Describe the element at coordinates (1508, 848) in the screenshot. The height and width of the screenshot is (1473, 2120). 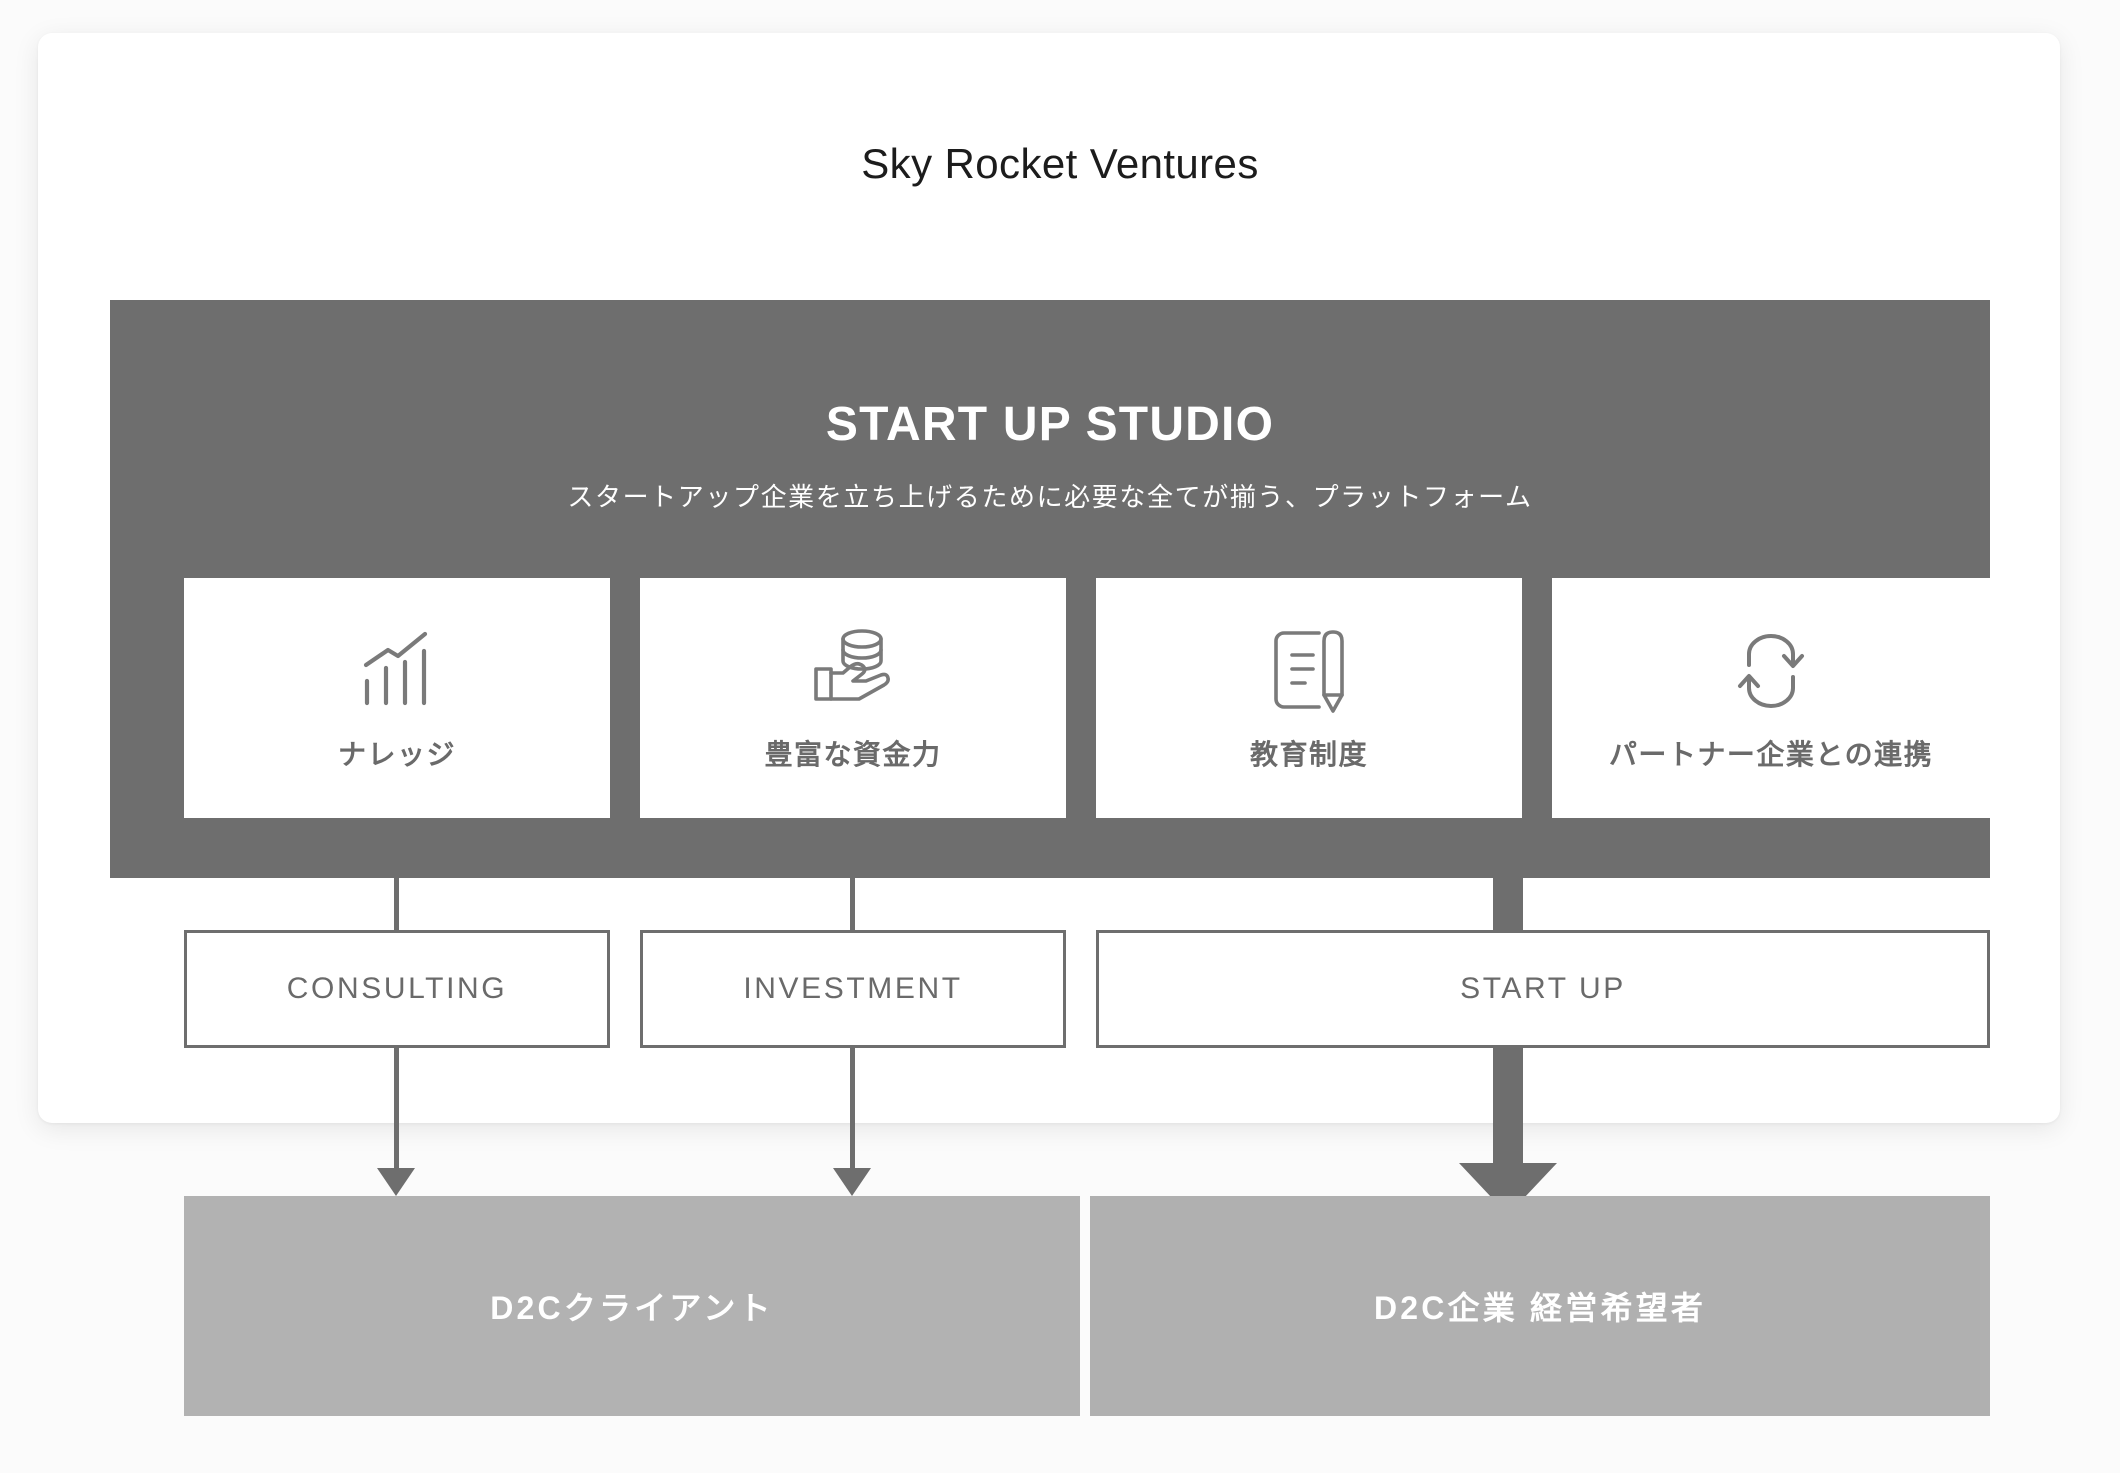
I see `connector-education-to-panel` at that location.